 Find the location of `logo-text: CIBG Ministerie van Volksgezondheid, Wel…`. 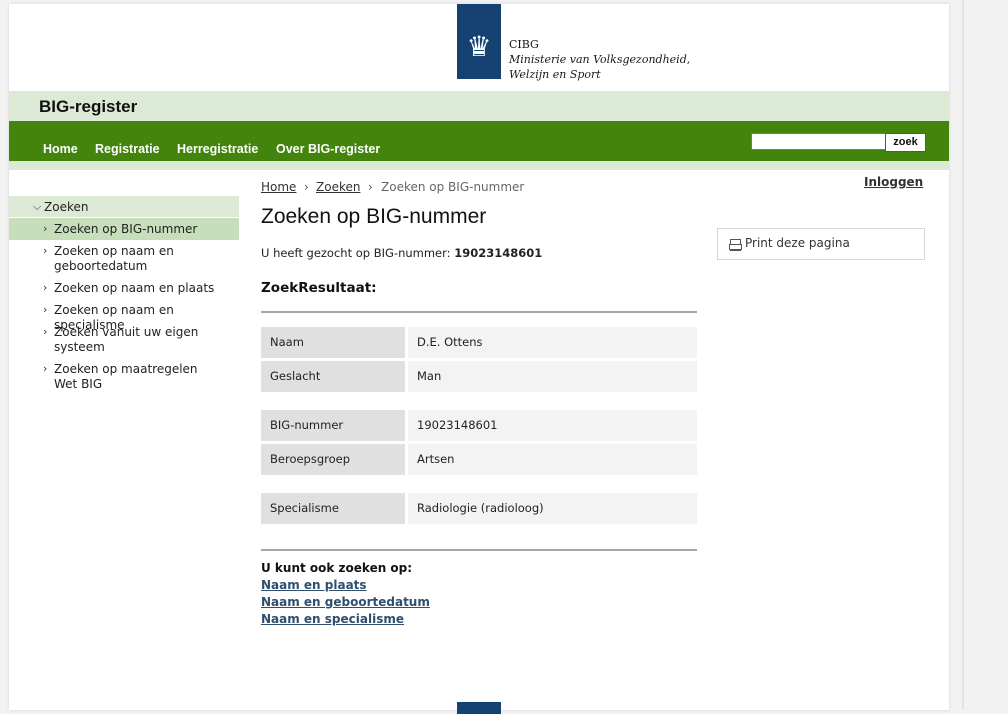

logo-text: CIBG Ministerie van Volksgezondheid, Wel… is located at coordinates (599, 60).